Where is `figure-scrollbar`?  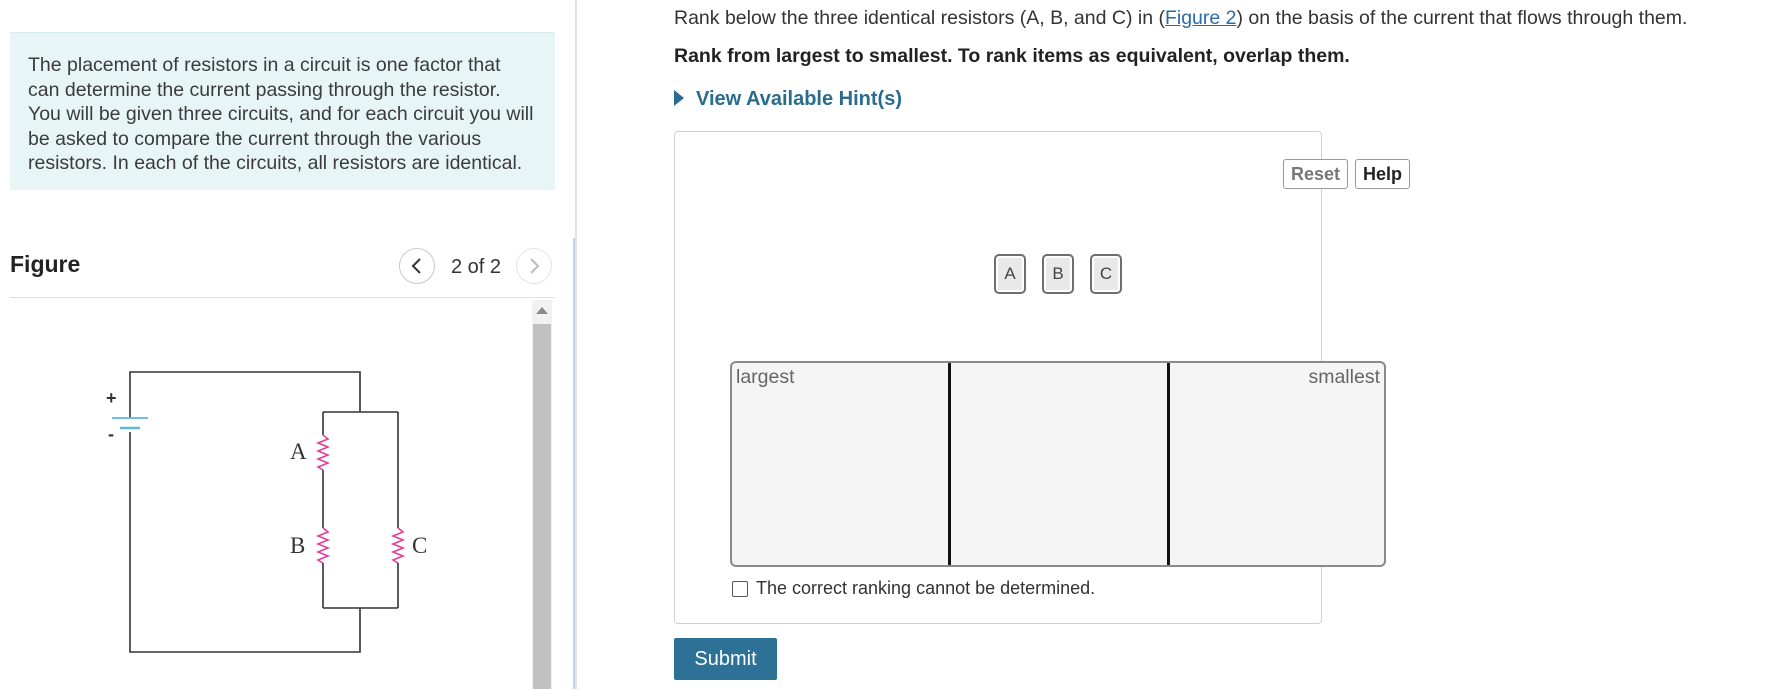
figure-scrollbar is located at coordinates (542, 494).